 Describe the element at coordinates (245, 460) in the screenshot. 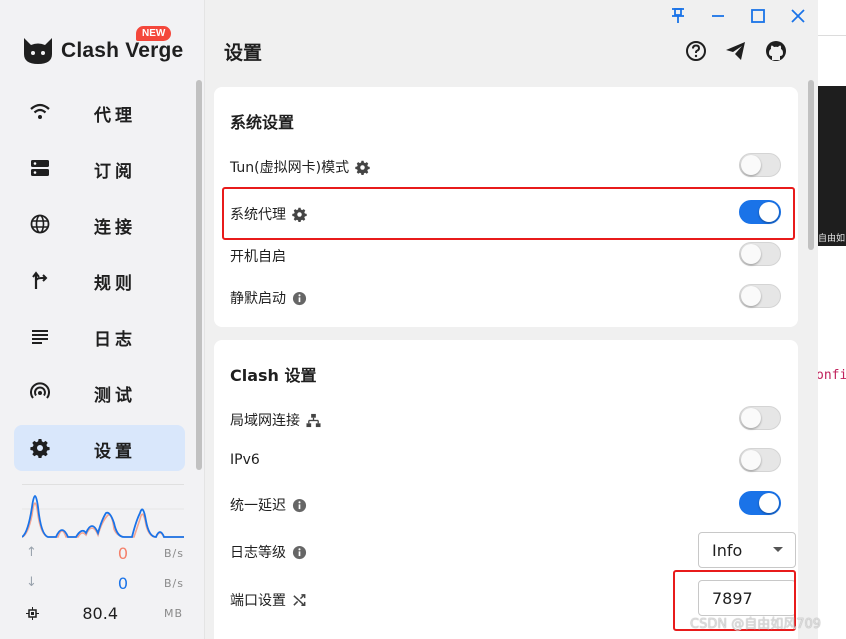

I see `setting-label: IPv6` at that location.